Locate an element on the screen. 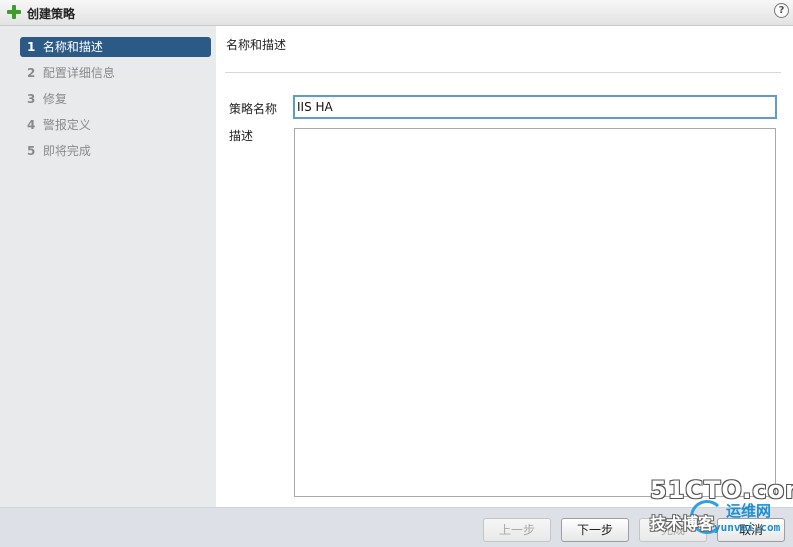 This screenshot has height=547, width=793. wizard-footer: 上一步 下一步 完成 取消 is located at coordinates (396, 527).